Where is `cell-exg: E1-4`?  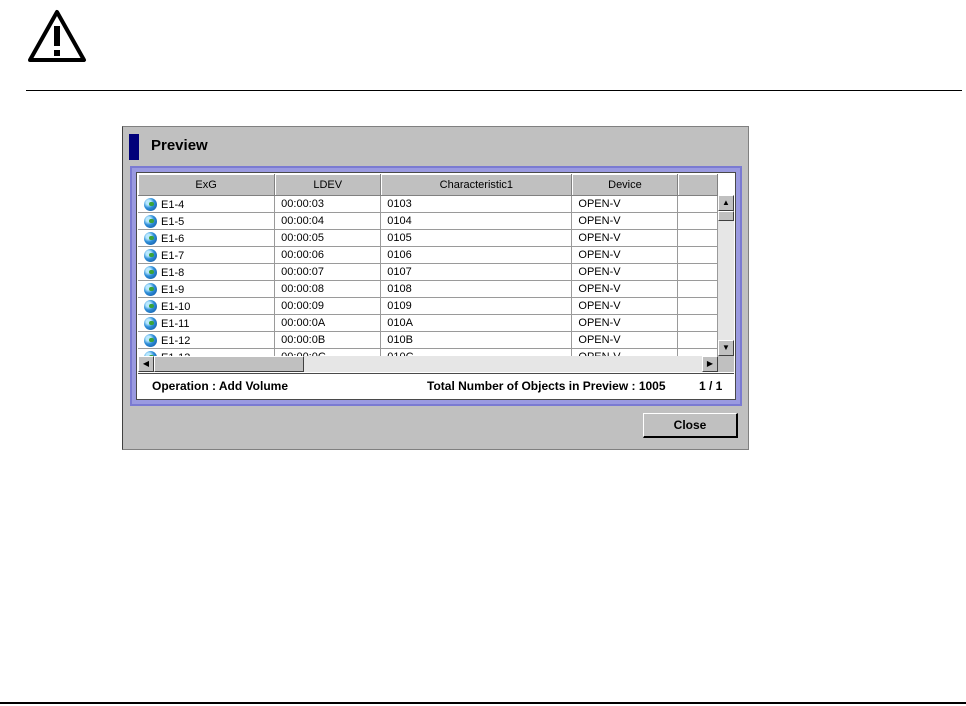 cell-exg: E1-4 is located at coordinates (207, 204).